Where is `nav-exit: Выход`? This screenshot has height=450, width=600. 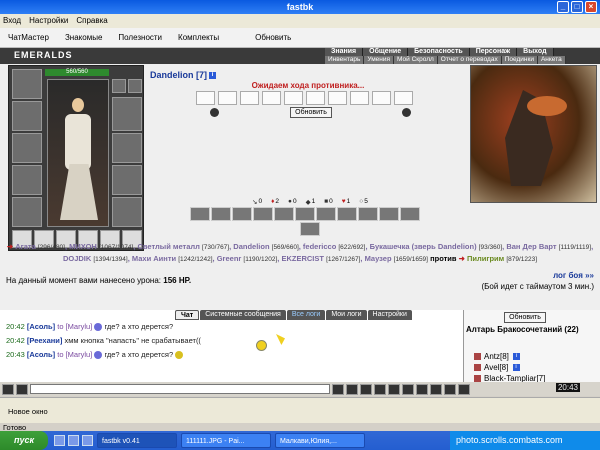
nav-exit: Выход is located at coordinates (535, 52).